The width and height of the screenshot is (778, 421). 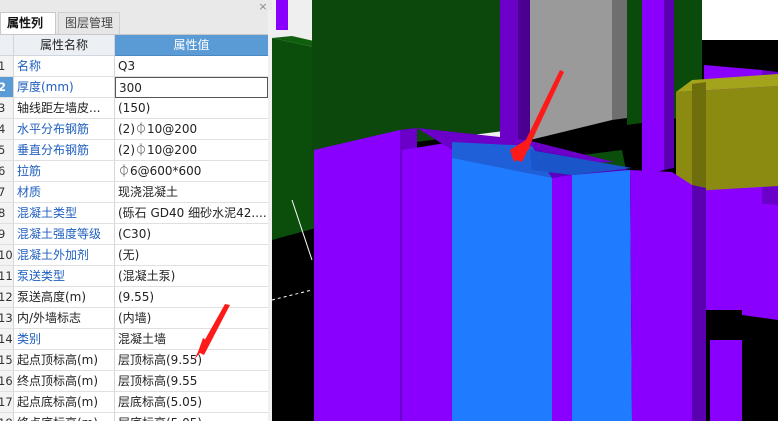 What do you see at coordinates (191, 108) in the screenshot?
I see `property-value: (150)` at bounding box center [191, 108].